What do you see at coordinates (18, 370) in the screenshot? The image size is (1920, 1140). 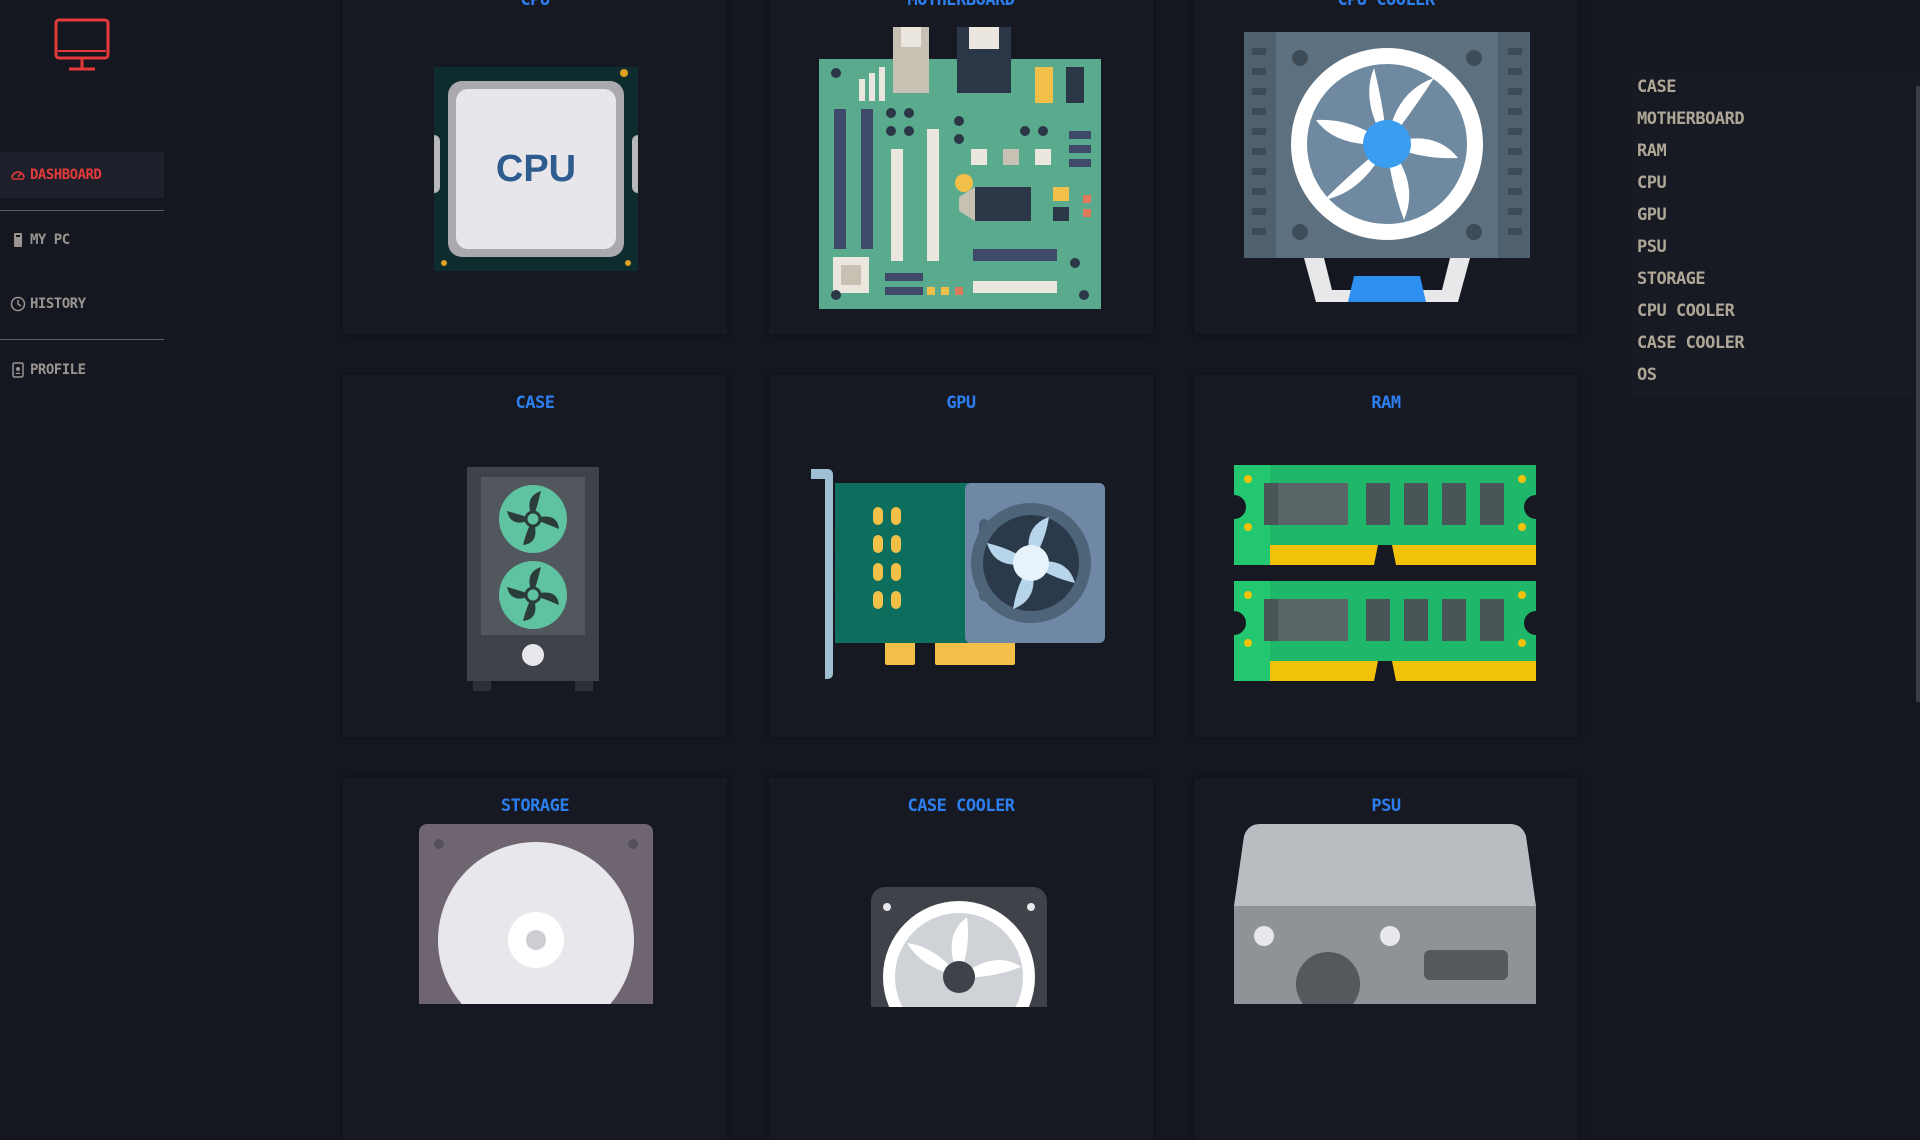 I see `badge-icon` at bounding box center [18, 370].